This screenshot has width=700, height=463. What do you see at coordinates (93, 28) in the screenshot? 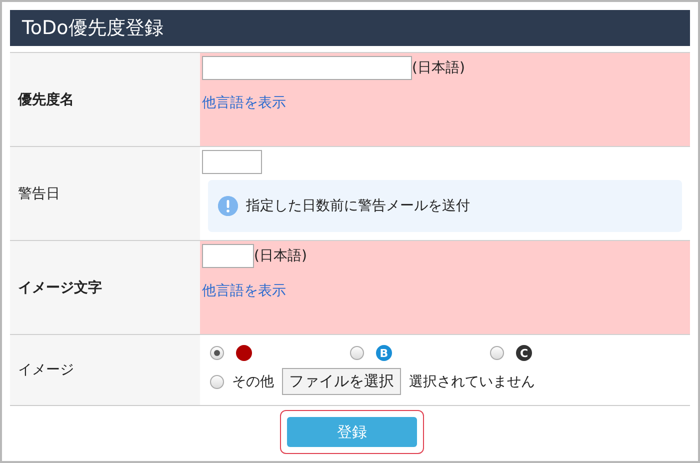
I see `window-title: ToDo優先度登録` at bounding box center [93, 28].